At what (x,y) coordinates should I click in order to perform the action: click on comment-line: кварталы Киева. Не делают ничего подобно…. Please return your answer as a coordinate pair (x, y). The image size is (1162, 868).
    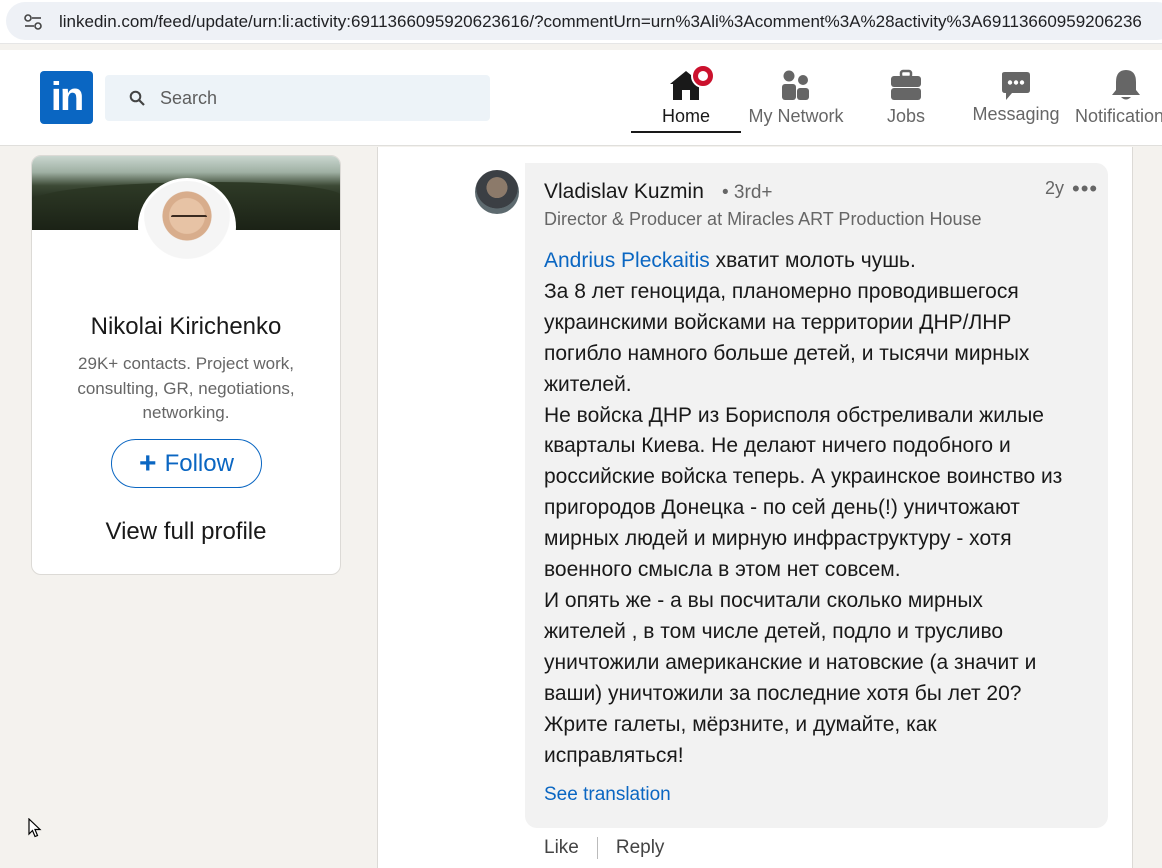
    Looking at the image, I should click on (777, 446).